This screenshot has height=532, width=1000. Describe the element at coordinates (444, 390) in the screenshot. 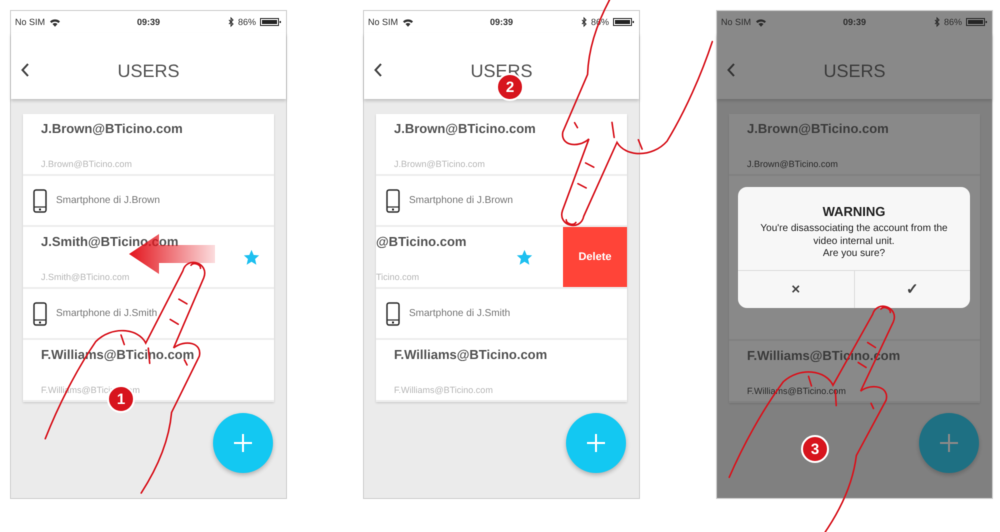

I see `user-email-subtitle: F.Williams@BTicino.com` at that location.